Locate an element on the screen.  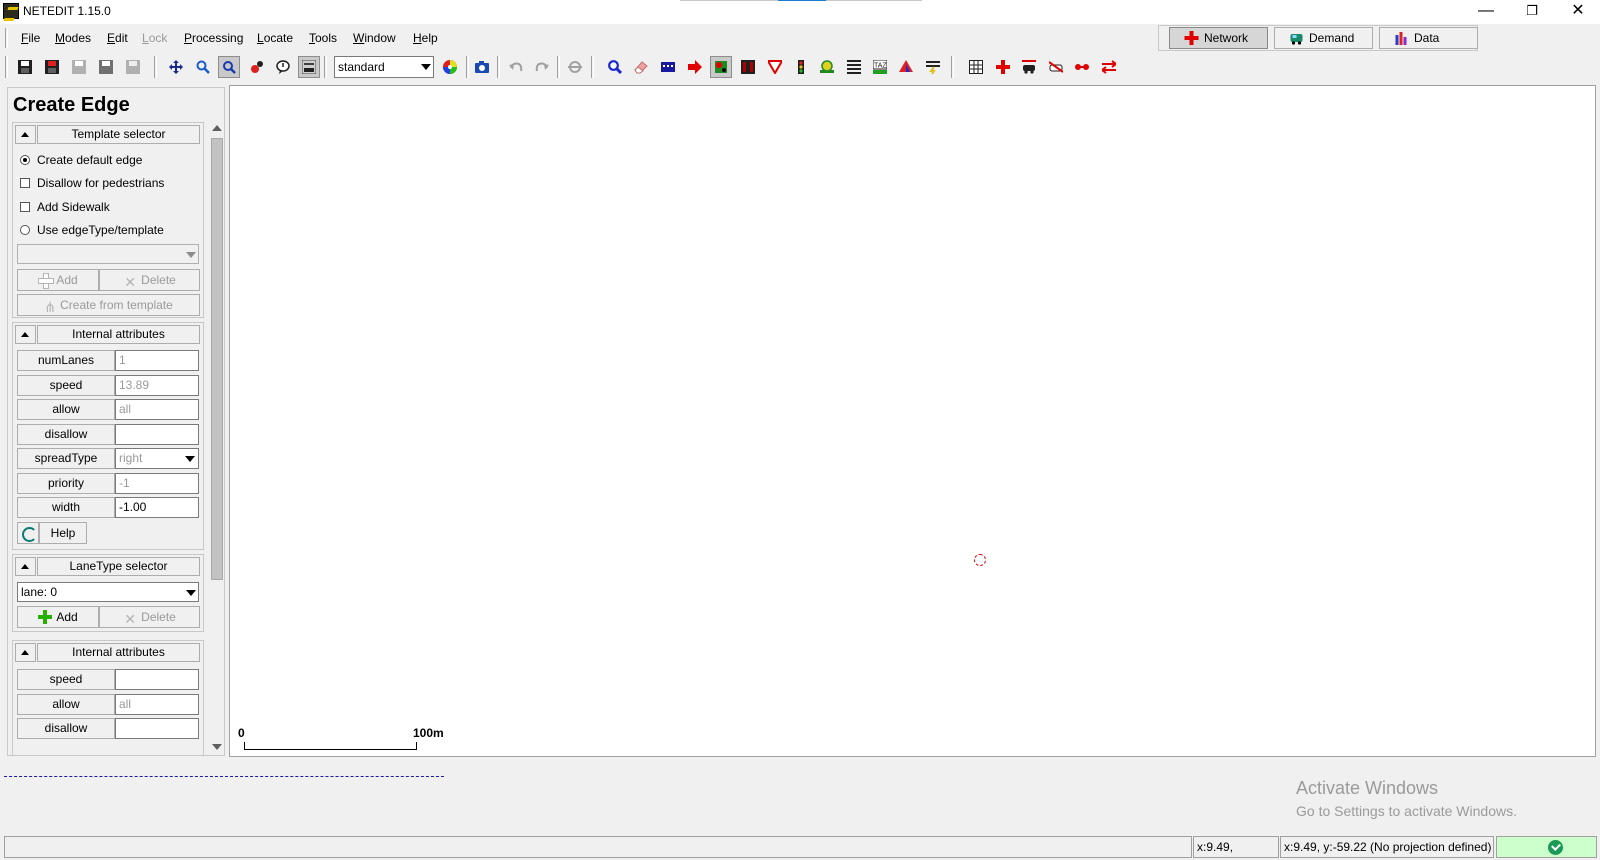
locate-button is located at coordinates (229, 67).